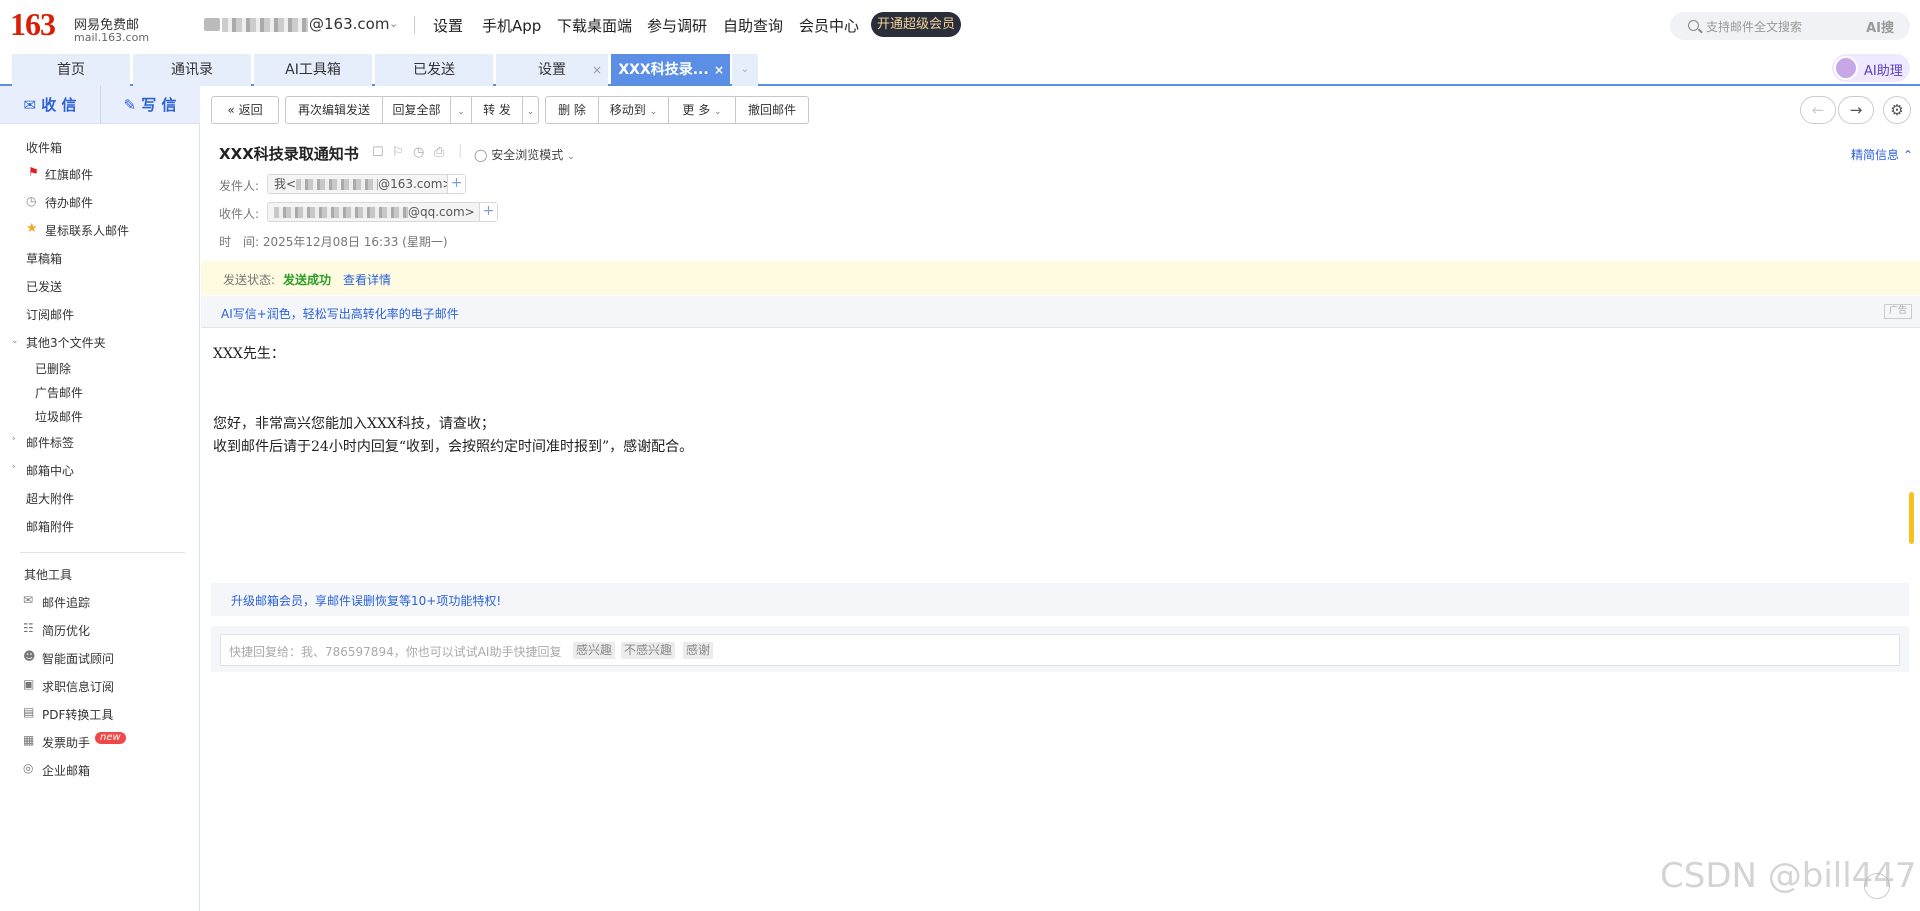 The width and height of the screenshot is (1920, 911). What do you see at coordinates (1790, 26) in the screenshot?
I see `search-input: 支持邮件全文搜索 AI搜` at bounding box center [1790, 26].